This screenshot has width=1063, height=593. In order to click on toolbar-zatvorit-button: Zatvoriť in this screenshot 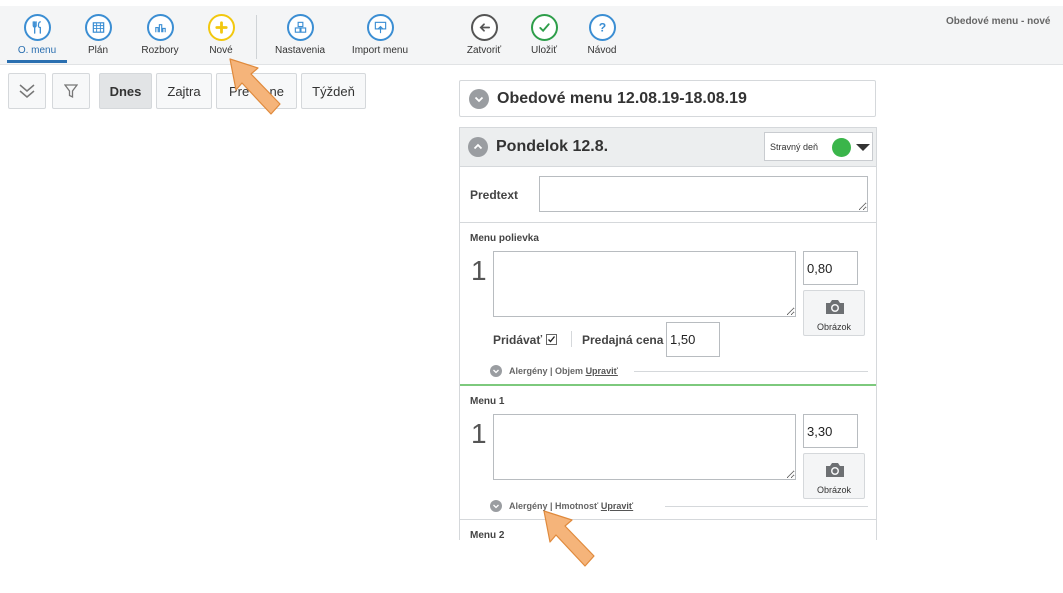, I will do `click(484, 35)`.